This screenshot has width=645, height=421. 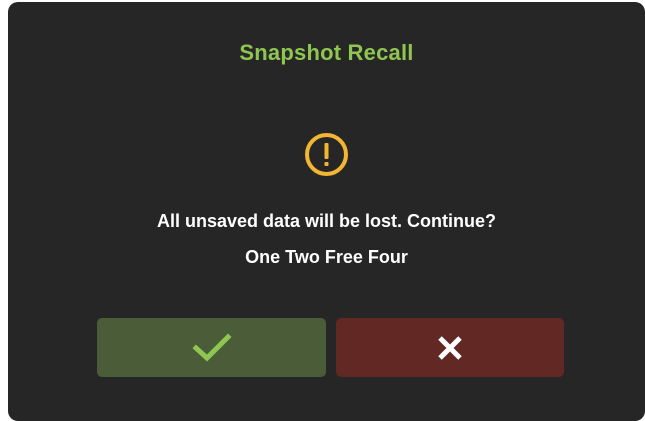 What do you see at coordinates (326, 221) in the screenshot?
I see `dialog-message: All unsaved data will be lost. Continue?` at bounding box center [326, 221].